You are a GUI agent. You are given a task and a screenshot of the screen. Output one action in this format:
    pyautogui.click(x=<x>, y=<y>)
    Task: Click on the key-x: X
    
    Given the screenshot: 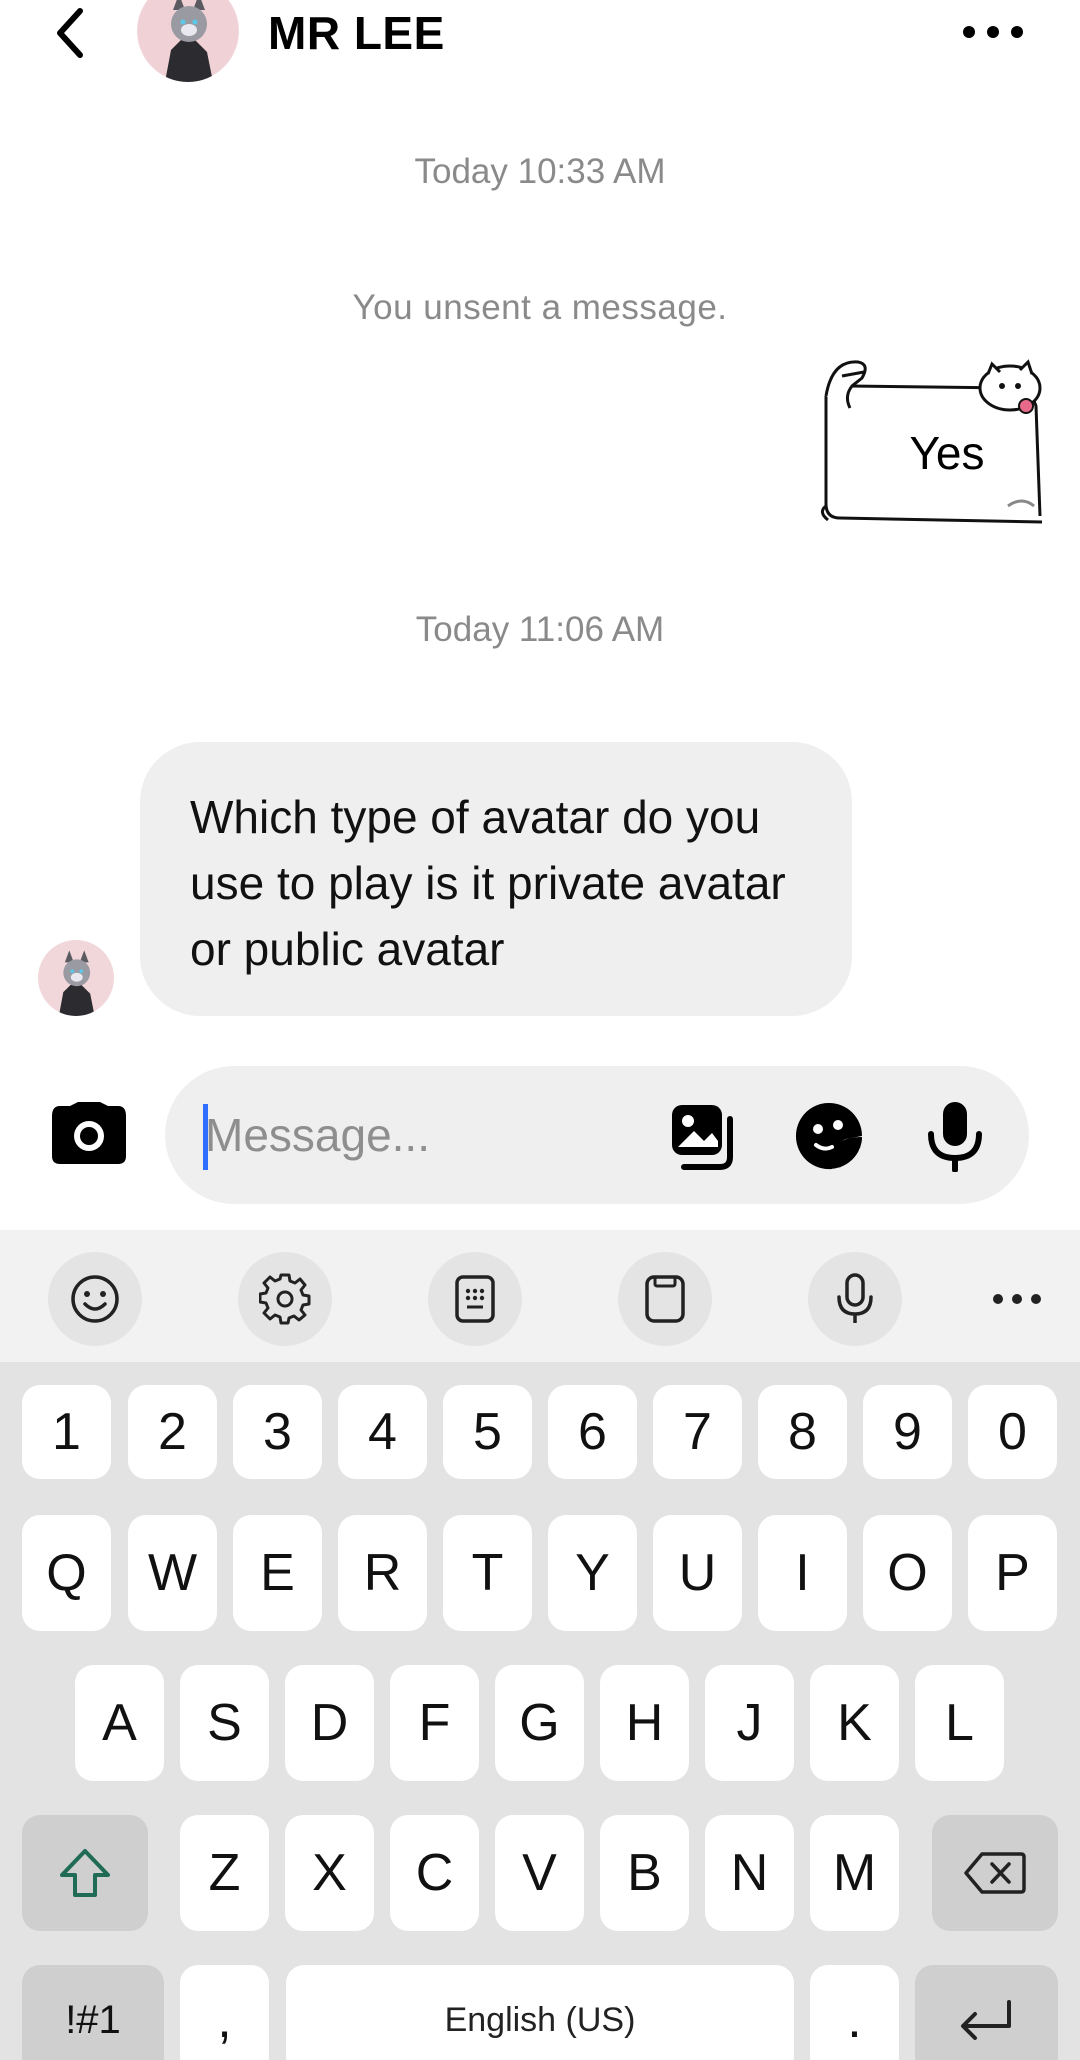 What is the action you would take?
    pyautogui.click(x=329, y=1873)
    